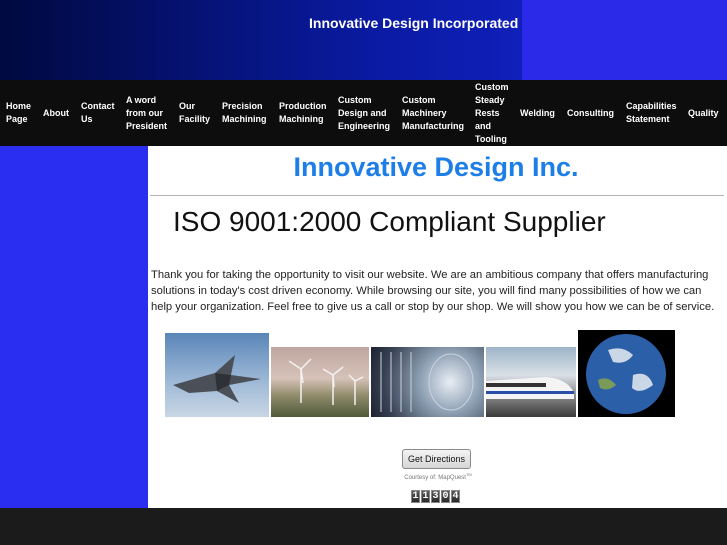  What do you see at coordinates (18, 113) in the screenshot?
I see `nav-home: Home Page` at bounding box center [18, 113].